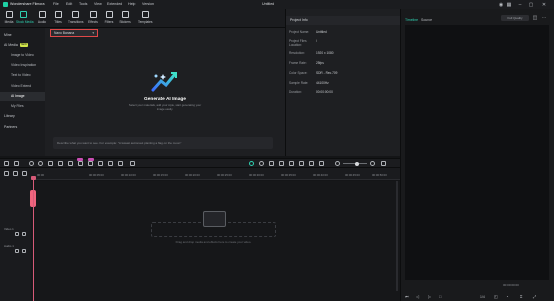 The image size is (554, 301). What do you see at coordinates (132, 163) in the screenshot?
I see `text-tool-icon` at bounding box center [132, 163].